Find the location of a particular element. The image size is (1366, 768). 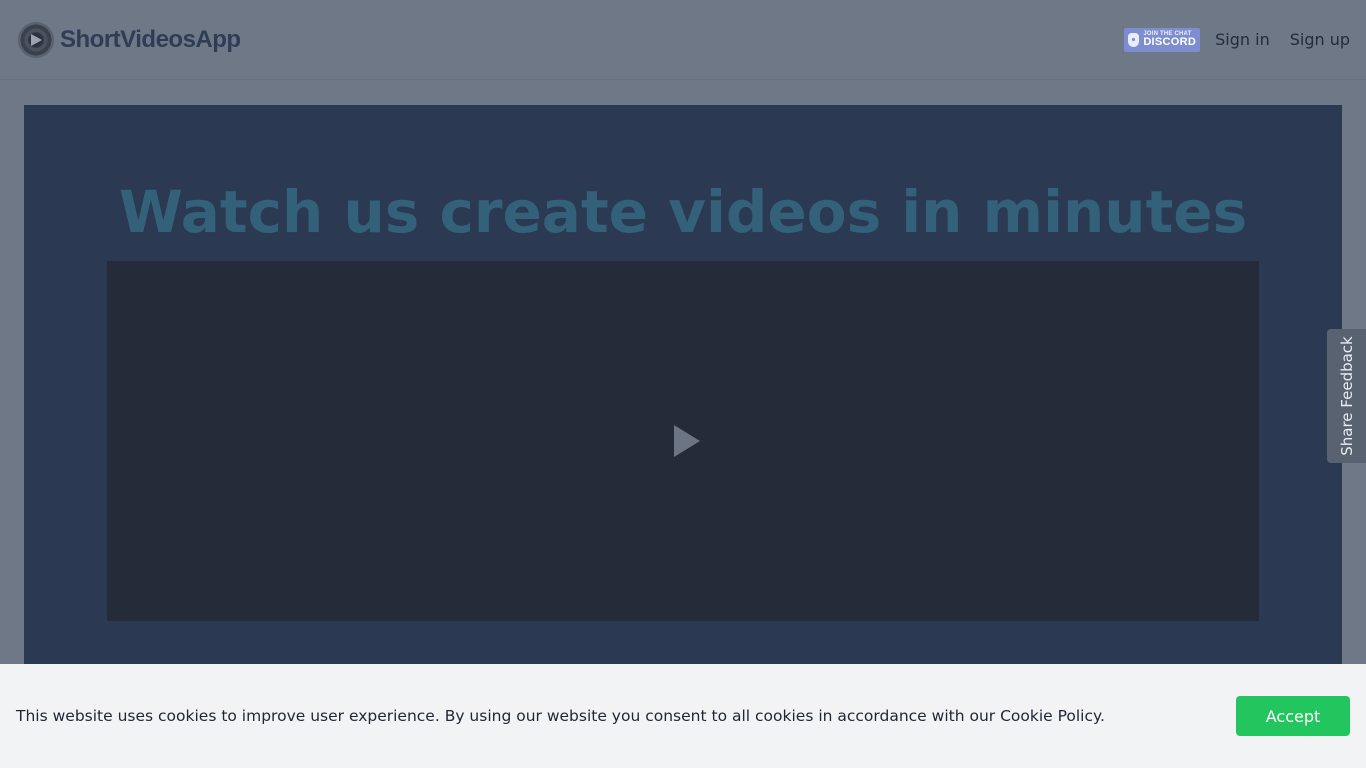

share-feedback-tab: Share Feedback is located at coordinates (1346, 396).